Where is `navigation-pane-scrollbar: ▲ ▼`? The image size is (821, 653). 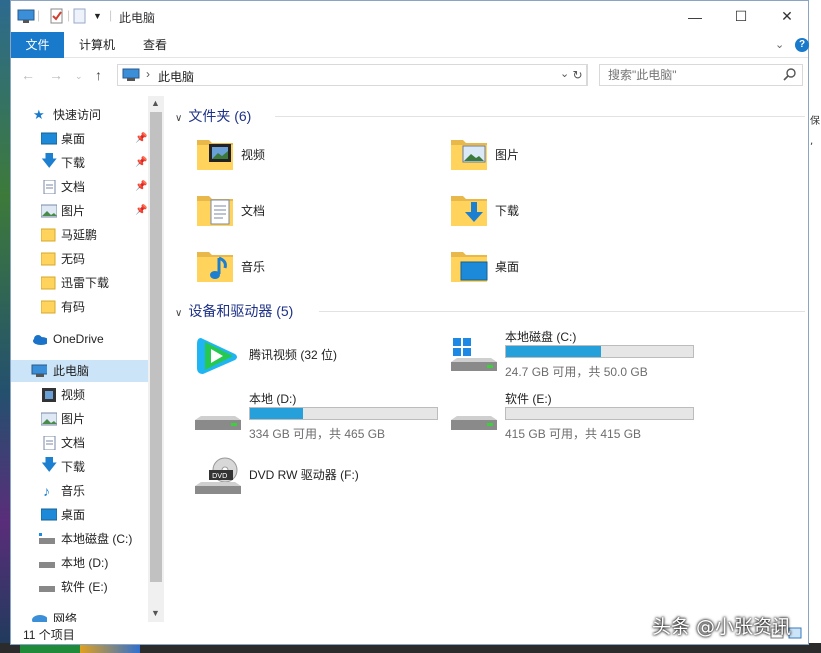
navigation-pane-scrollbar: ▲ ▼ is located at coordinates (156, 359).